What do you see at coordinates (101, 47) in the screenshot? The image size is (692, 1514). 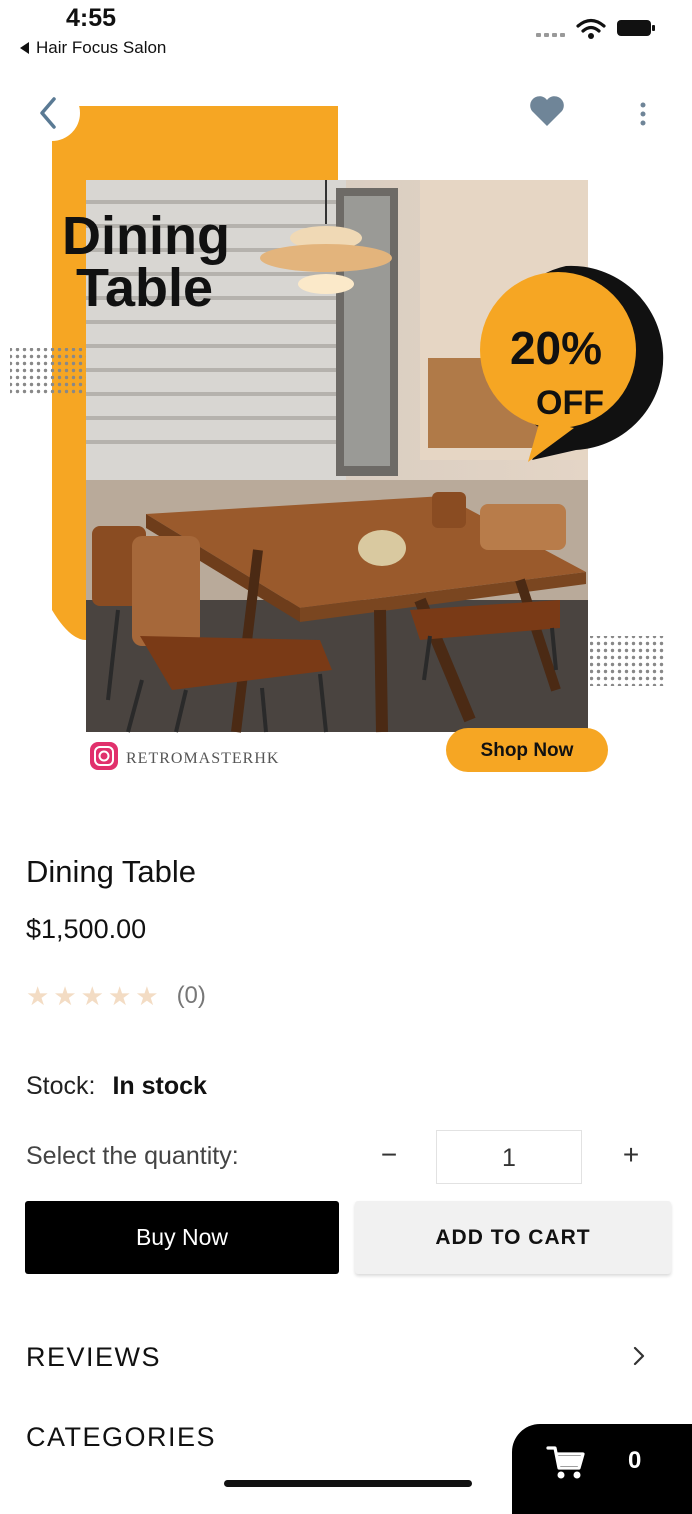 I see `back-app-label: Hair Focus Salon` at bounding box center [101, 47].